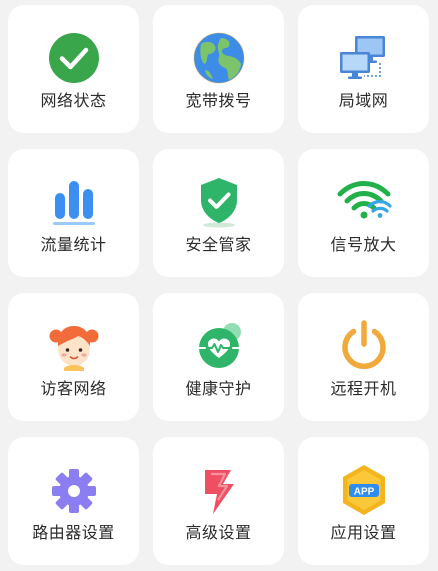 The width and height of the screenshot is (438, 571). I want to click on broadband-dial-tile: 宽带拨号, so click(218, 69).